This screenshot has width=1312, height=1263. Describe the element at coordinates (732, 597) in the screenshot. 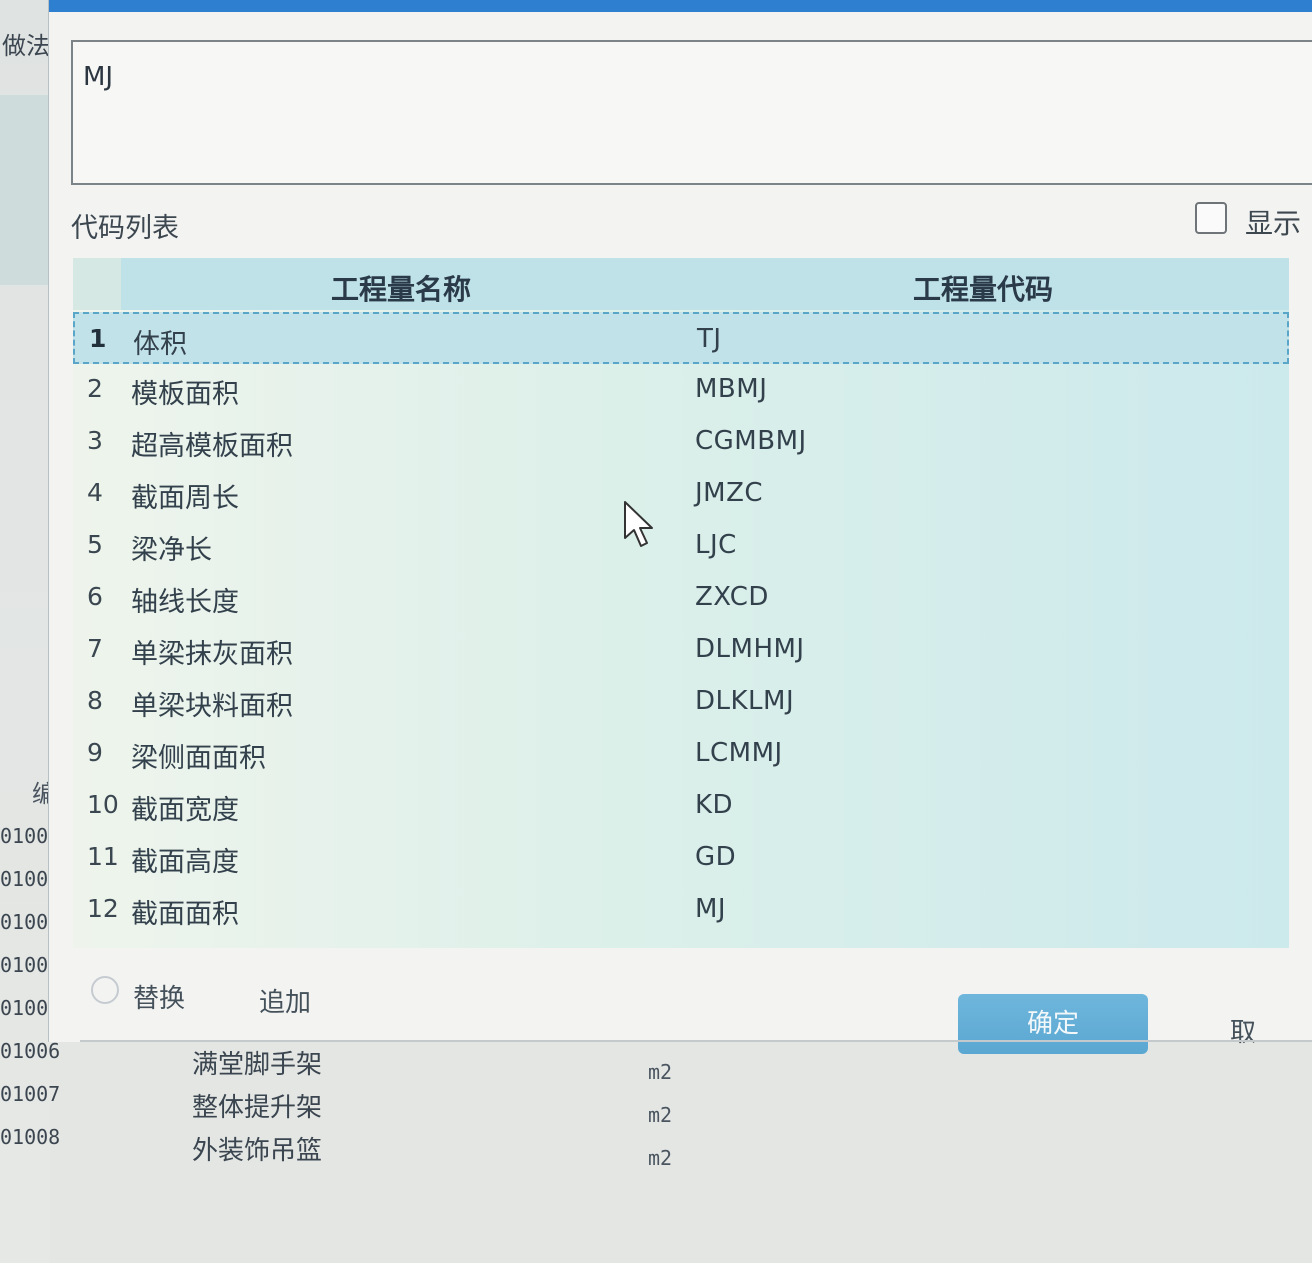

I see `row-quantity-code: ZXCD` at that location.